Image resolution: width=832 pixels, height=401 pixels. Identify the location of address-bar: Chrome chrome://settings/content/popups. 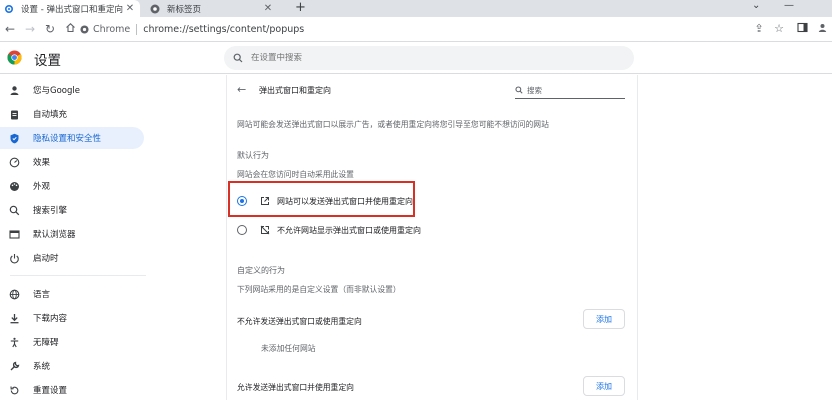
(410, 29).